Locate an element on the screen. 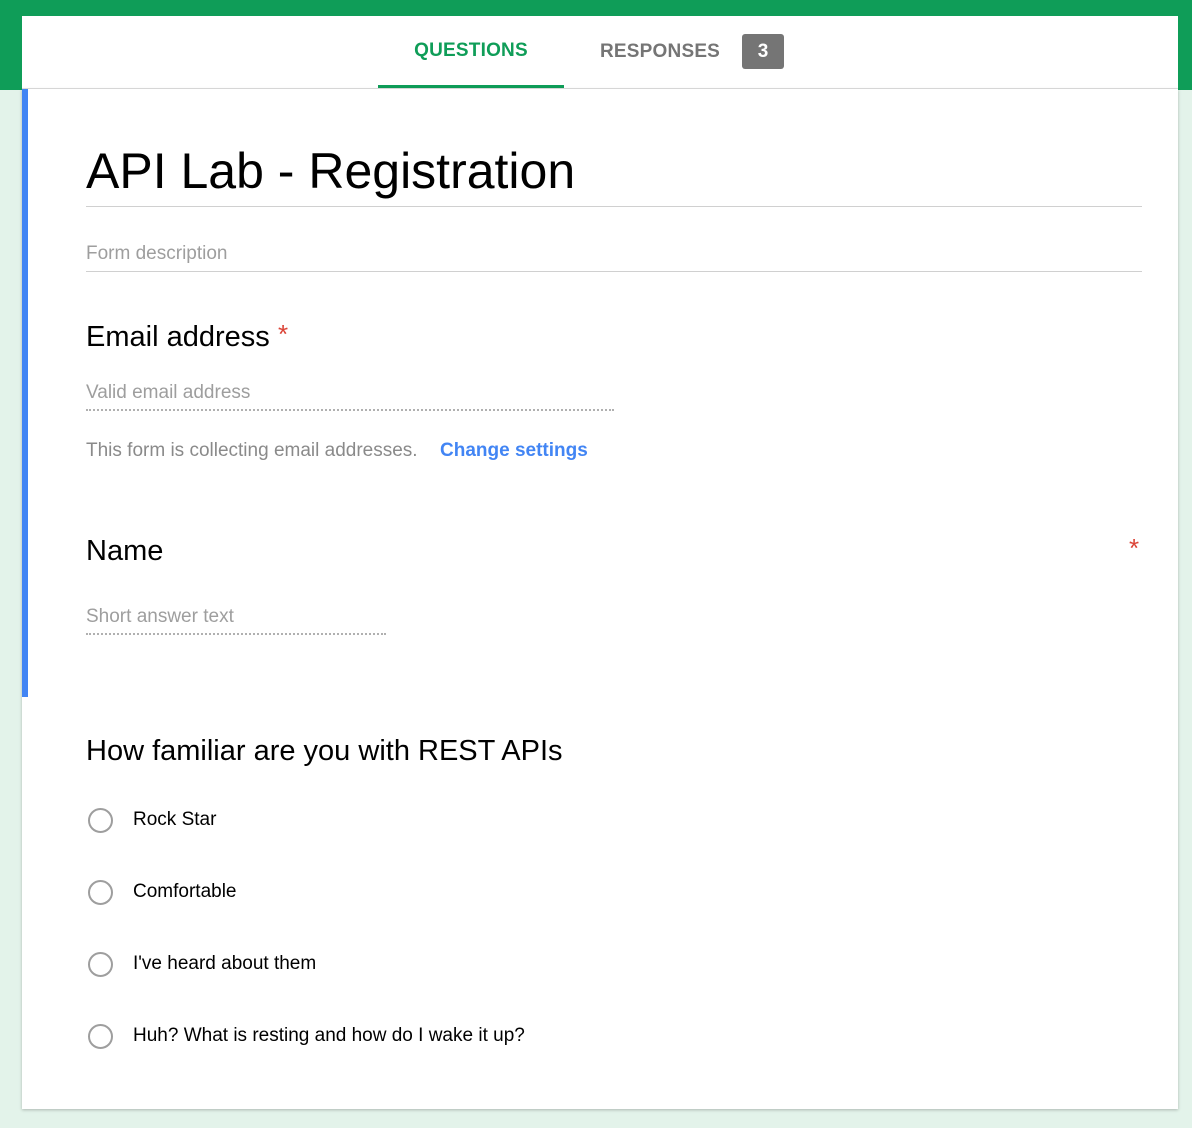 The width and height of the screenshot is (1192, 1128). tab-bar: QUESTIONS RESPONSES 3 is located at coordinates (600, 52).